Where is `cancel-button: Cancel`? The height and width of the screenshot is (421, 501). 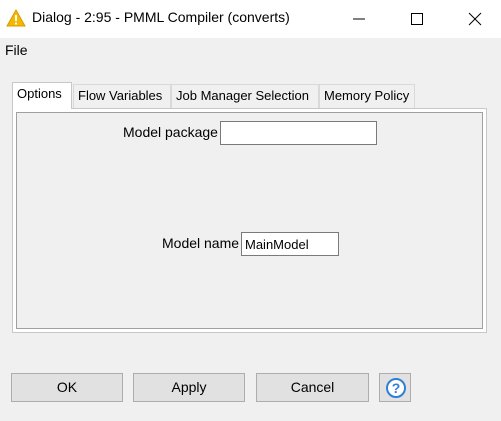
cancel-button: Cancel is located at coordinates (312, 387).